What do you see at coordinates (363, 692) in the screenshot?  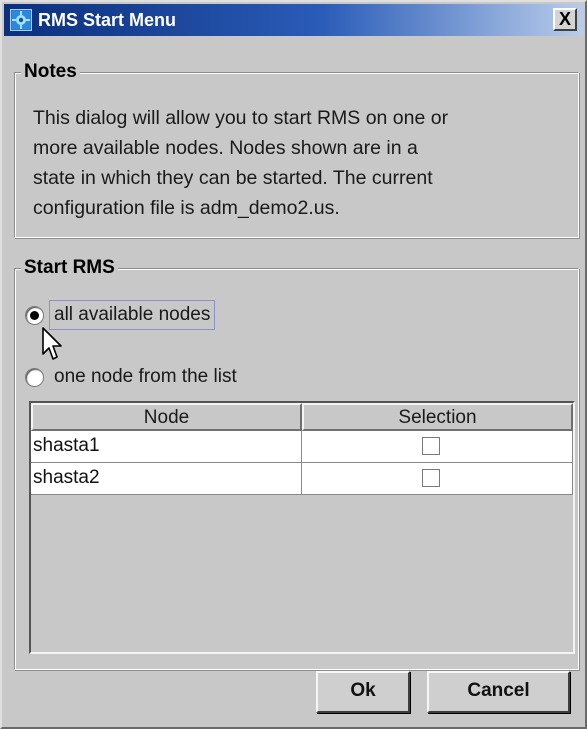 I see `ok-button: Ok` at bounding box center [363, 692].